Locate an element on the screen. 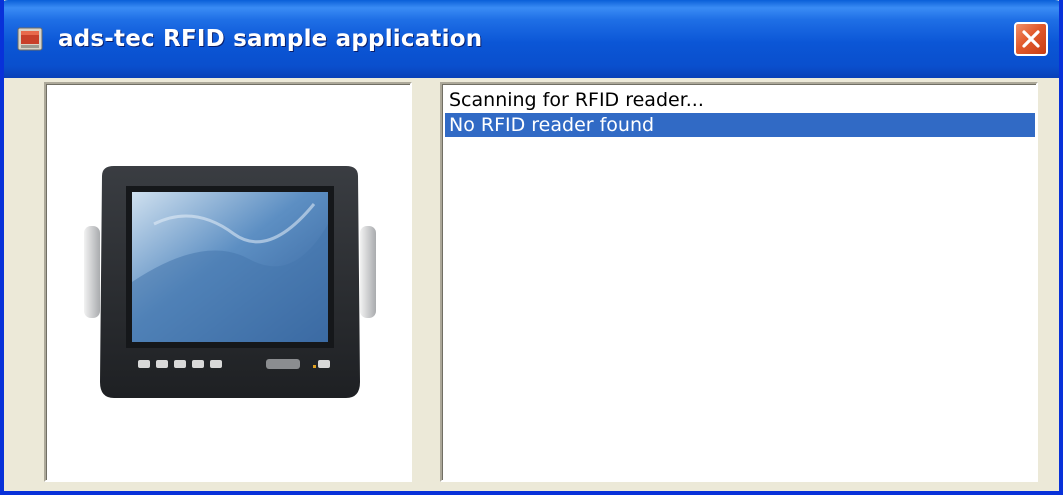 The height and width of the screenshot is (495, 1063). close-x-icon is located at coordinates (1031, 39).